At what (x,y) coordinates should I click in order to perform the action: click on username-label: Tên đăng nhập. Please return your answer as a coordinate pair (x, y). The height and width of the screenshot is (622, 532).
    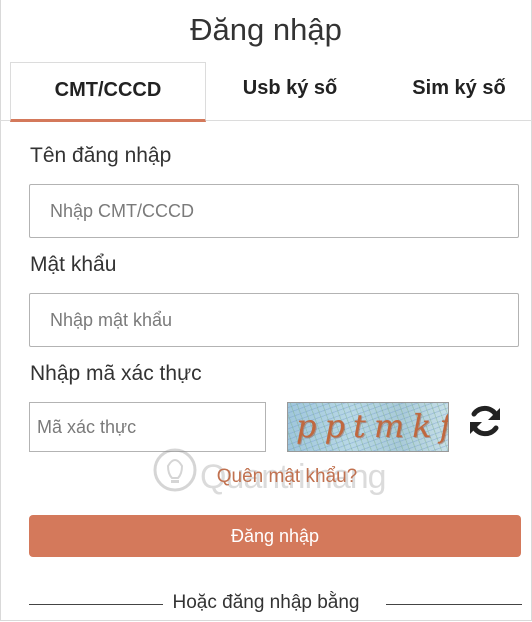
    Looking at the image, I should click on (101, 155).